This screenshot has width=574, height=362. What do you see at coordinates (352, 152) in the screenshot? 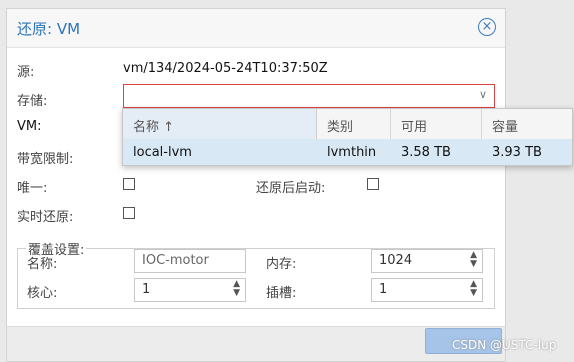
I see `row-type: lvmthin` at bounding box center [352, 152].